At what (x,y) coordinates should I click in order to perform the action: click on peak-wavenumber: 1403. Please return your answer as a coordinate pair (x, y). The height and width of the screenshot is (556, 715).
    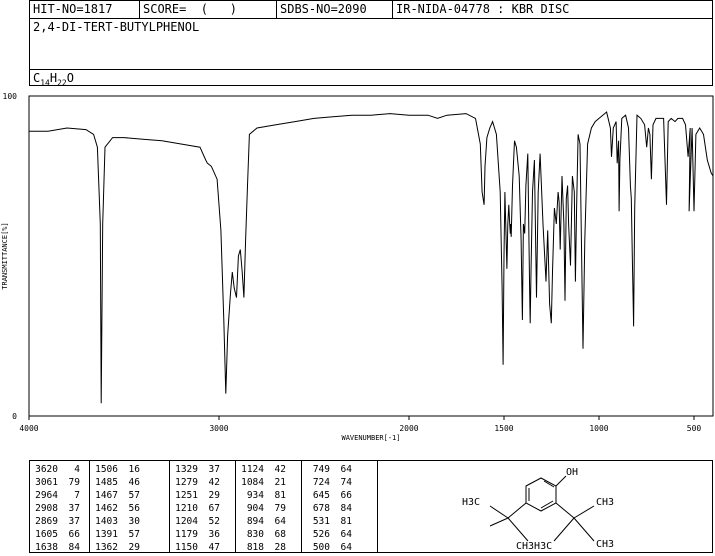
    Looking at the image, I should click on (106, 521).